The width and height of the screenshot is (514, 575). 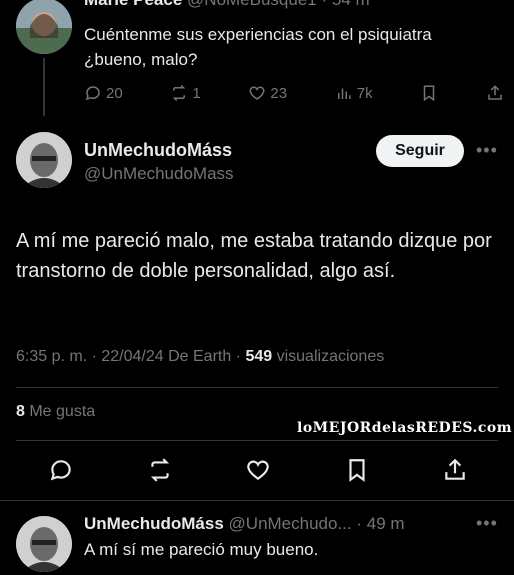 What do you see at coordinates (420, 151) in the screenshot?
I see `follow-button: Seguir` at bounding box center [420, 151].